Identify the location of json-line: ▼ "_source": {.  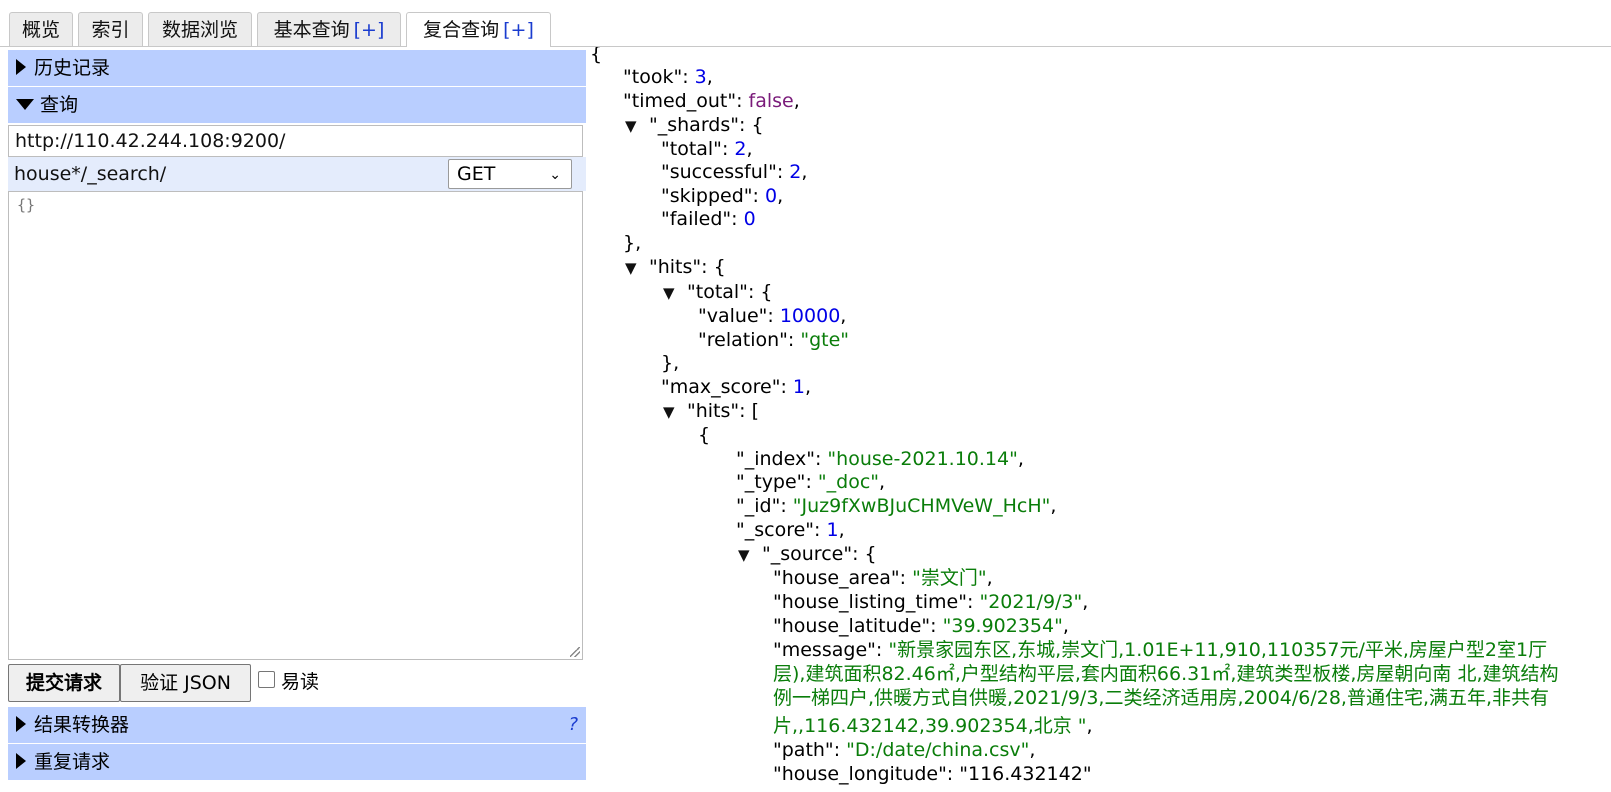
(807, 555).